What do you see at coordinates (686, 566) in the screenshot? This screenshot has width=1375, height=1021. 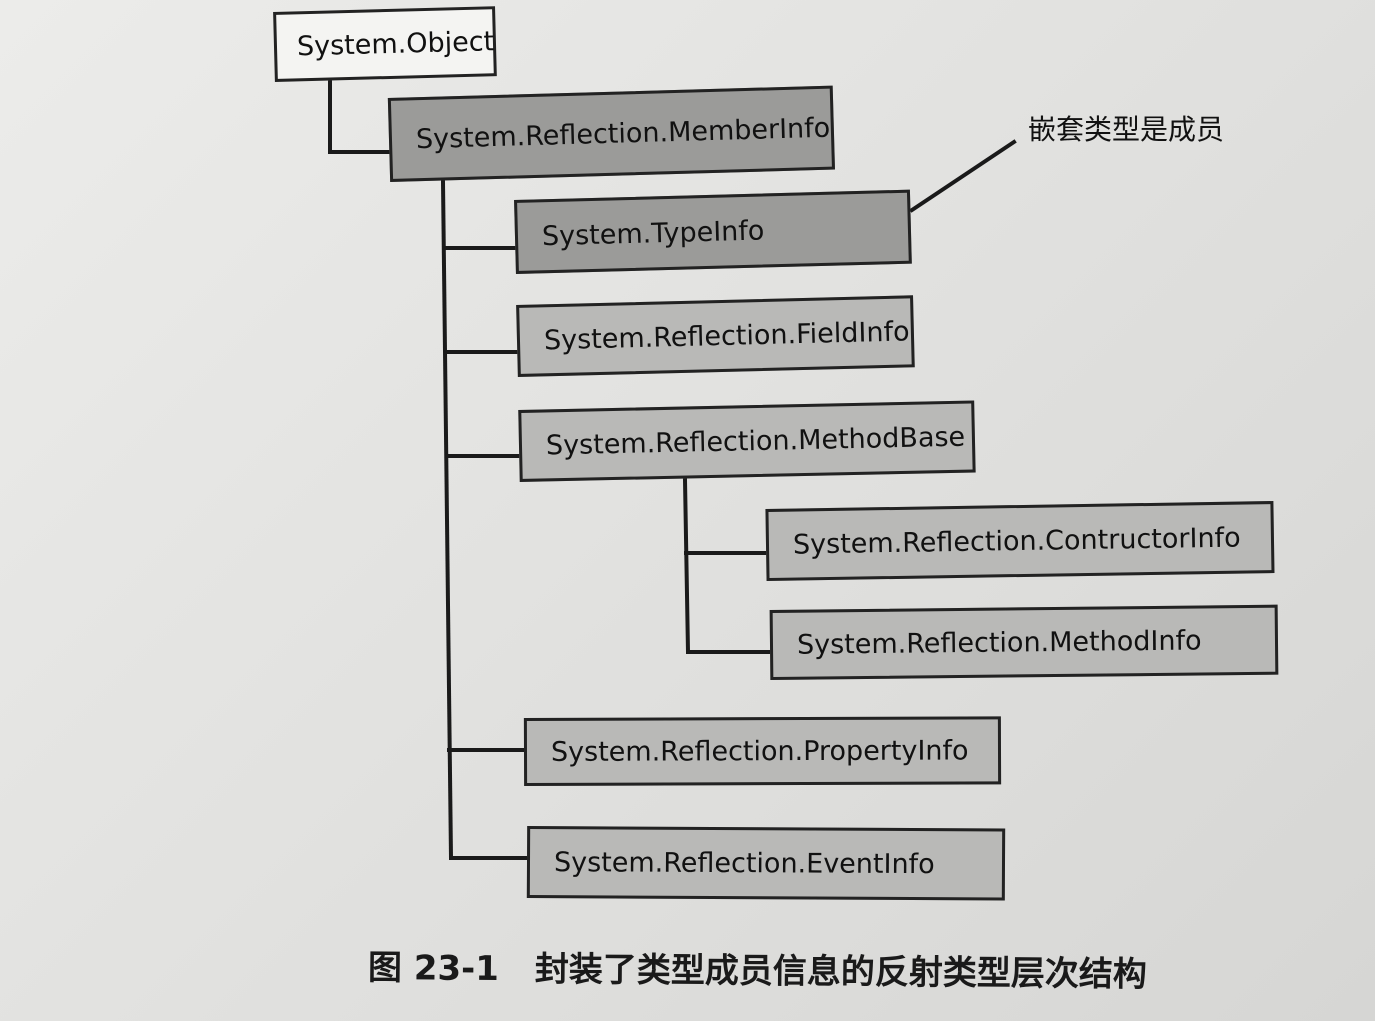 I see `connector-methodbase-trunk` at bounding box center [686, 566].